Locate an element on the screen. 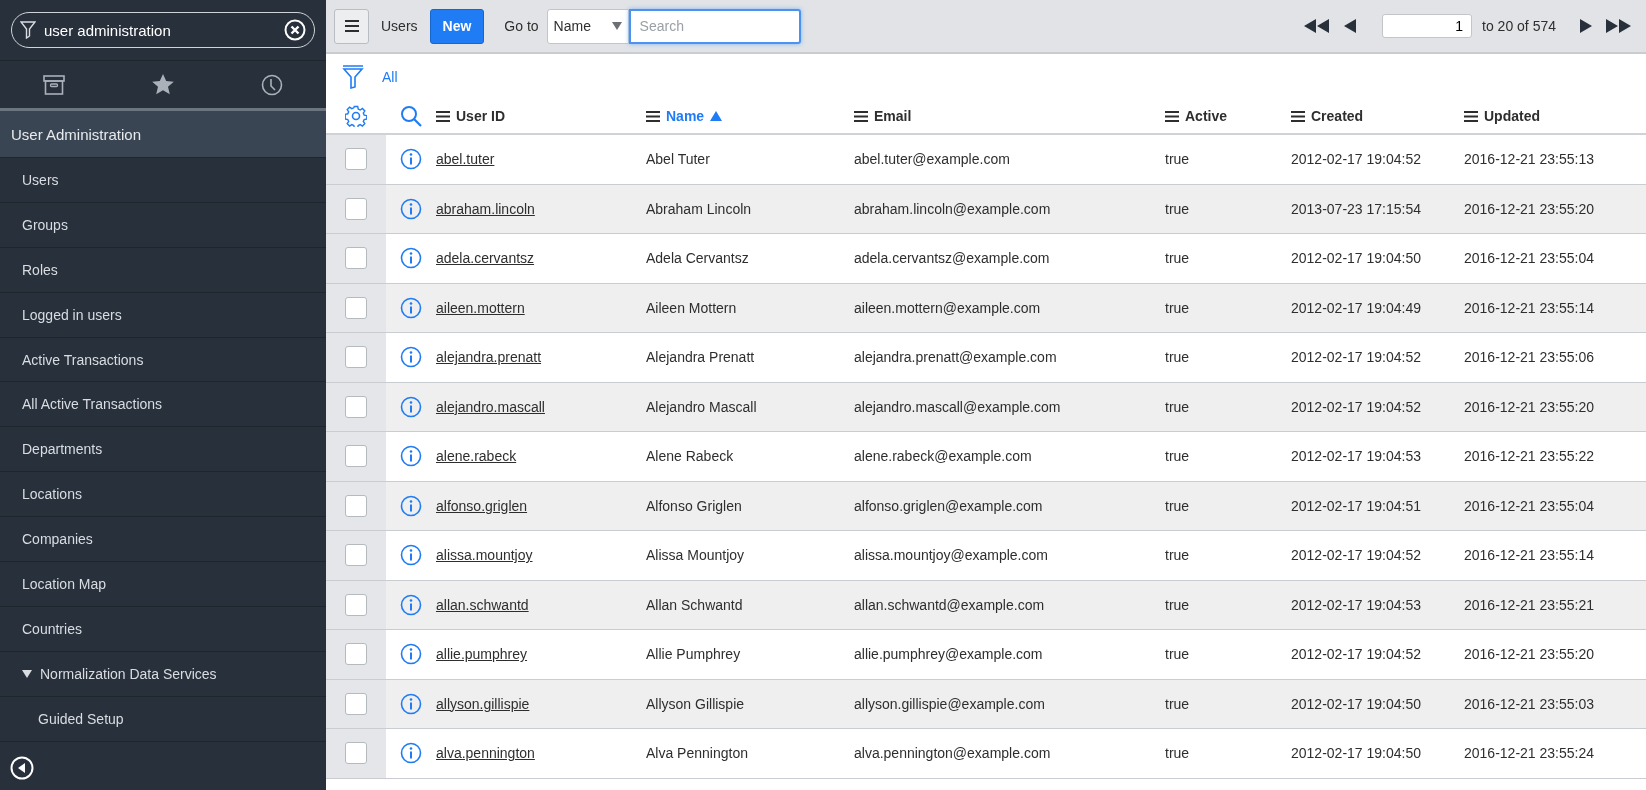  search-field: Search is located at coordinates (714, 26).